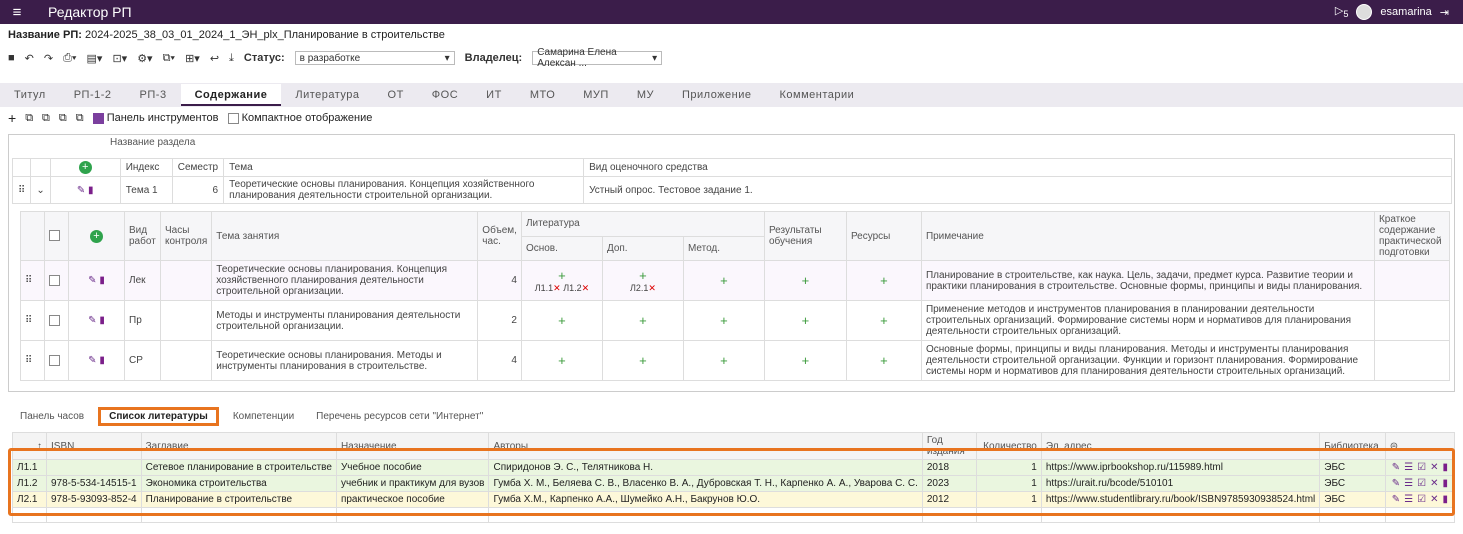 The image size is (1463, 534). What do you see at coordinates (30, 95) in the screenshot?
I see `tab-titul: Титул` at bounding box center [30, 95].